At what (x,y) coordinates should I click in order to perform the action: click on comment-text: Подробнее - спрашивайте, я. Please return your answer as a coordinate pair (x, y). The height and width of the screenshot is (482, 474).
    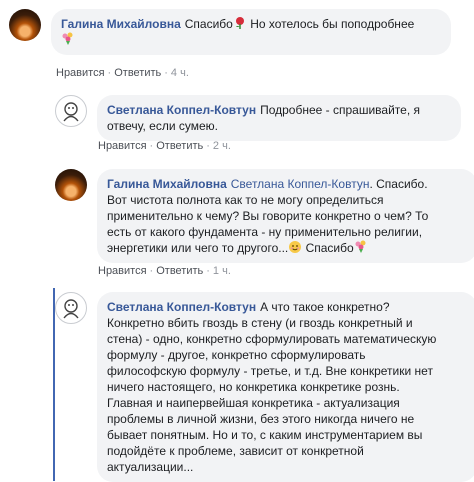
    Looking at the image, I should click on (340, 110).